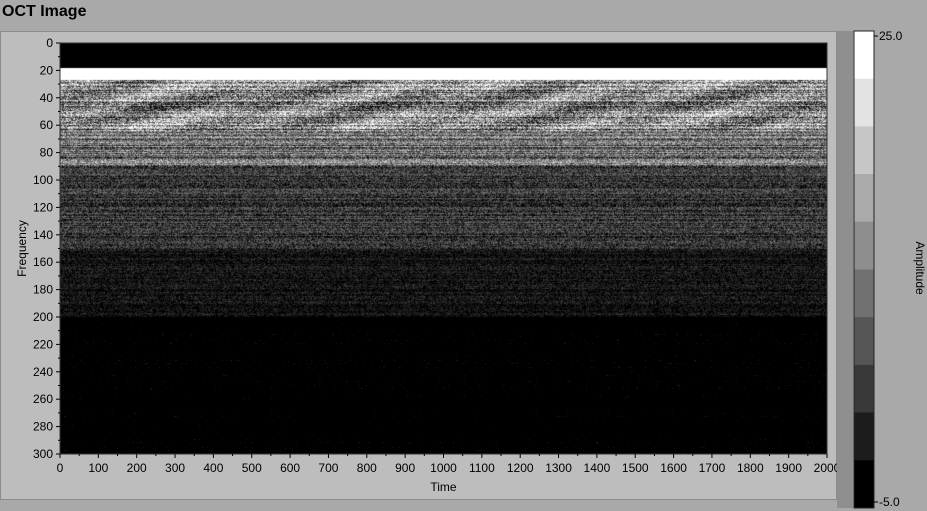  What do you see at coordinates (43, 372) in the screenshot?
I see `y-tick-label: 240` at bounding box center [43, 372].